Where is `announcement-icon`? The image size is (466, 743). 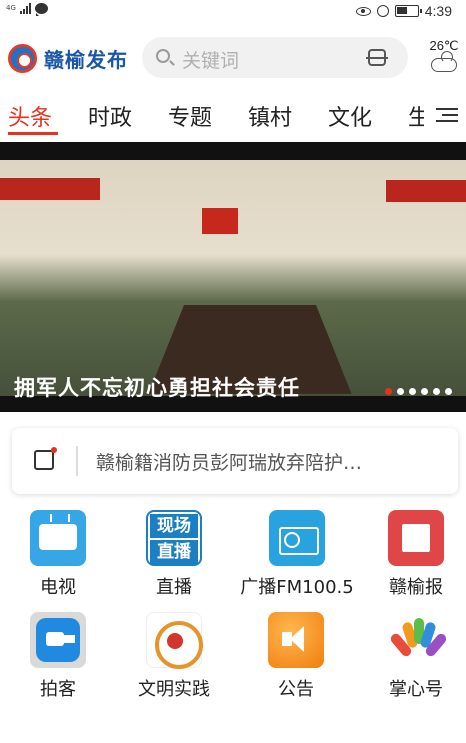
announcement-icon is located at coordinates (296, 640).